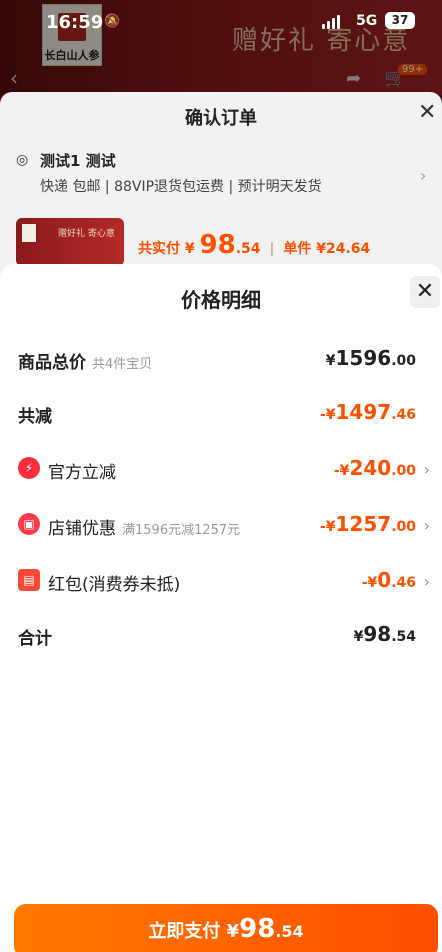  What do you see at coordinates (82, 473) in the screenshot?
I see `row-label: 官方立减` at bounding box center [82, 473].